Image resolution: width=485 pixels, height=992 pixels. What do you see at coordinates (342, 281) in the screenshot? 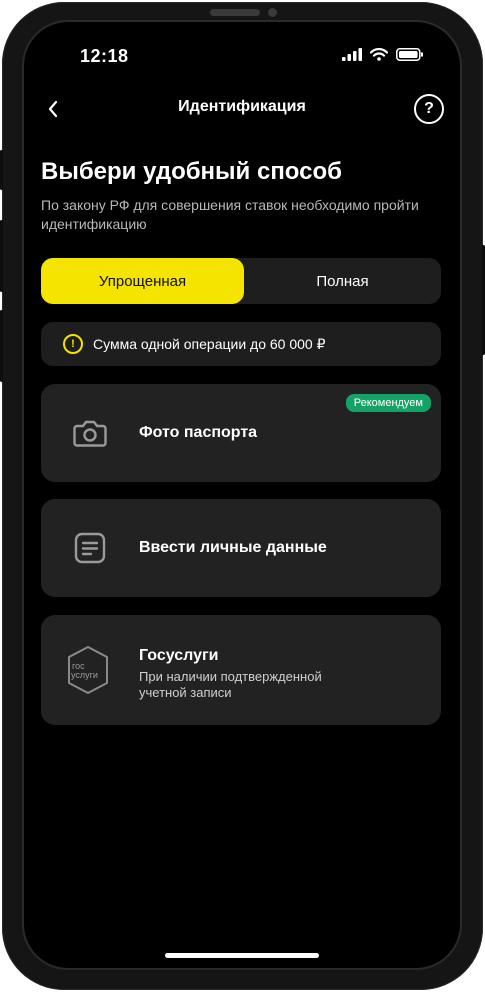
I see `tab-full: Полная` at bounding box center [342, 281].